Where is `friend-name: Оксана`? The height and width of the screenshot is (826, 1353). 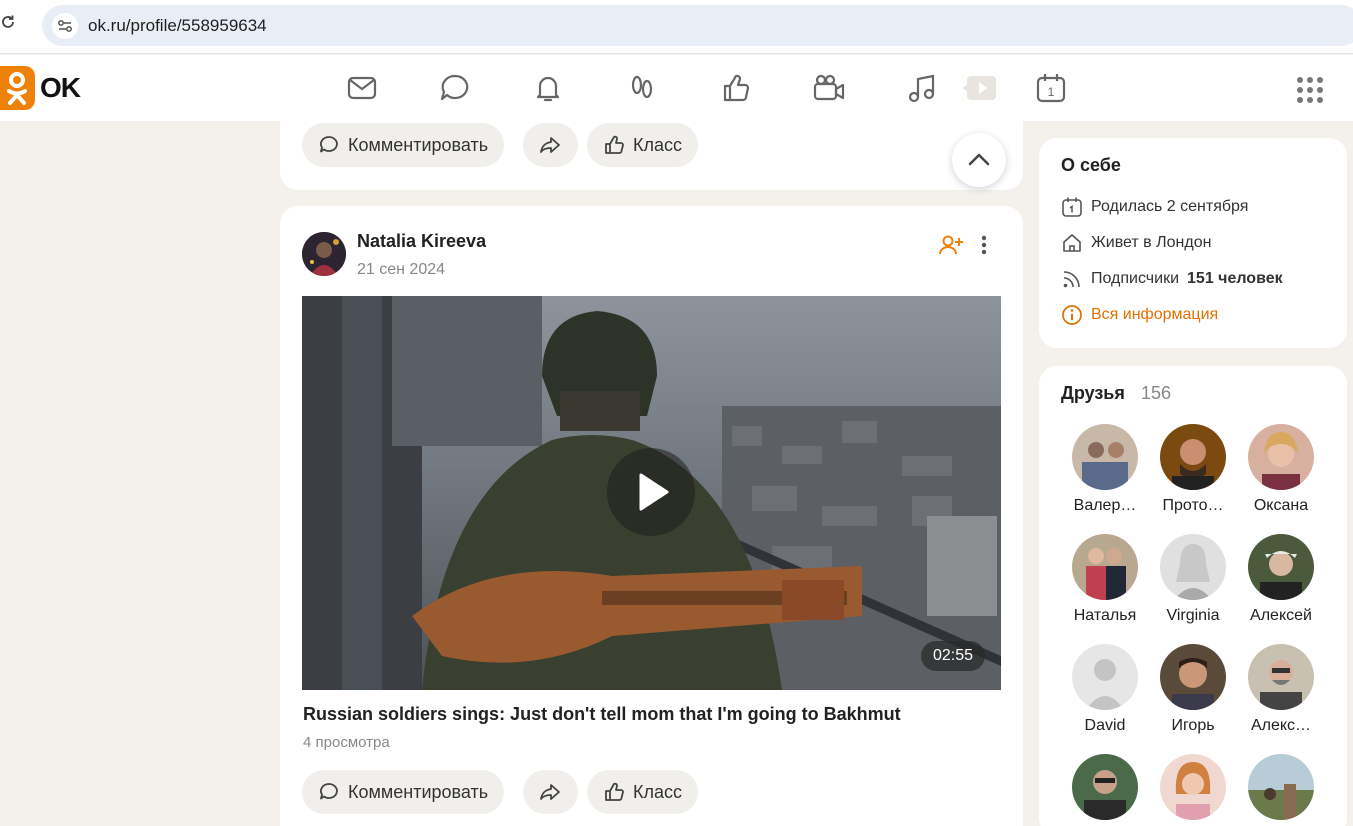 friend-name: Оксана is located at coordinates (1281, 506).